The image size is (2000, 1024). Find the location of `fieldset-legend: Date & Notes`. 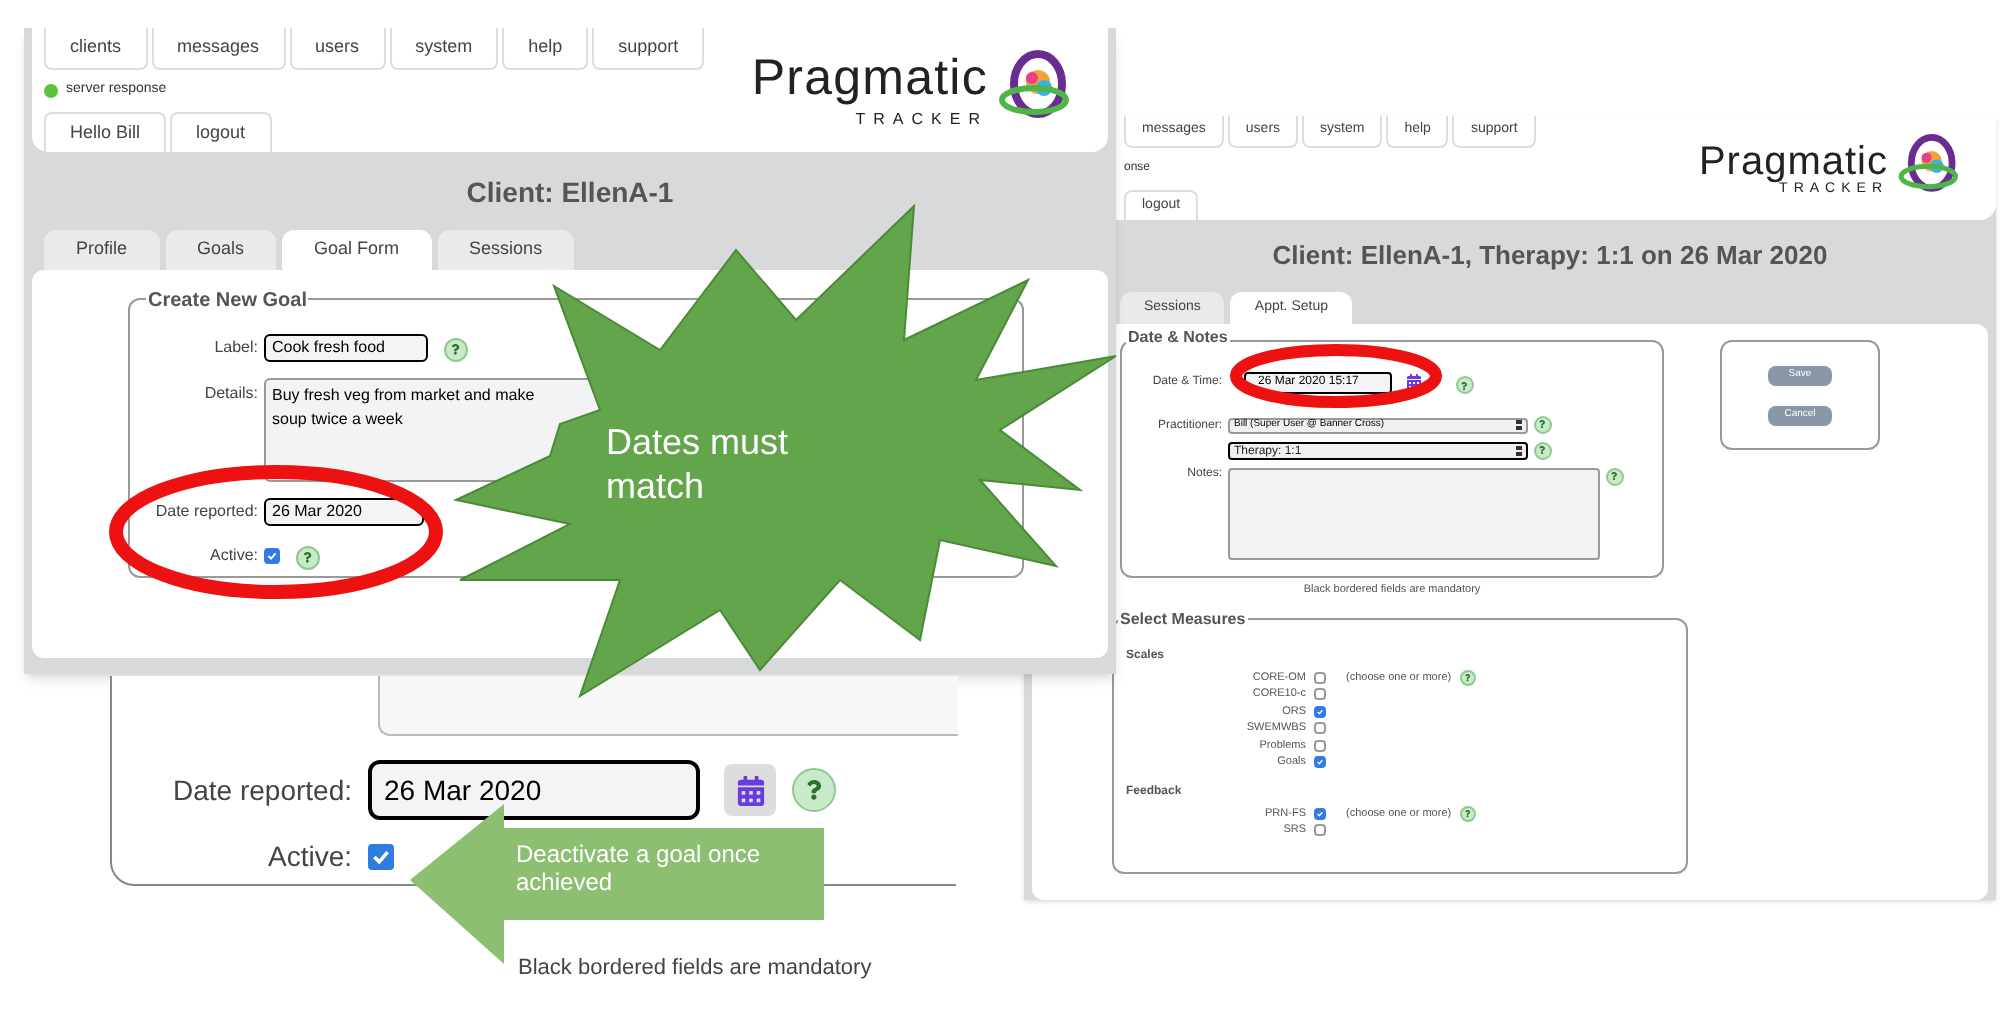

fieldset-legend: Date & Notes is located at coordinates (1178, 338).